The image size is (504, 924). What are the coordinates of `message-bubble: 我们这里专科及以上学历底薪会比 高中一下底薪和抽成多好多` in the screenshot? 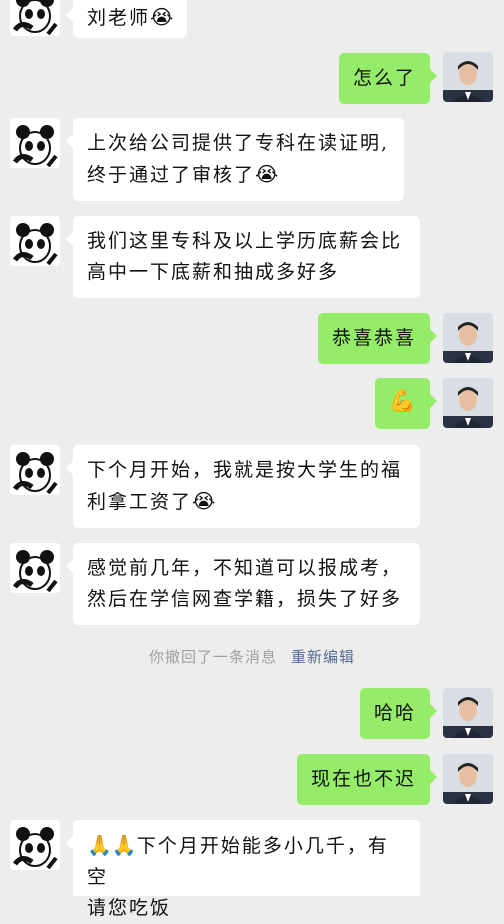 It's located at (243, 257).